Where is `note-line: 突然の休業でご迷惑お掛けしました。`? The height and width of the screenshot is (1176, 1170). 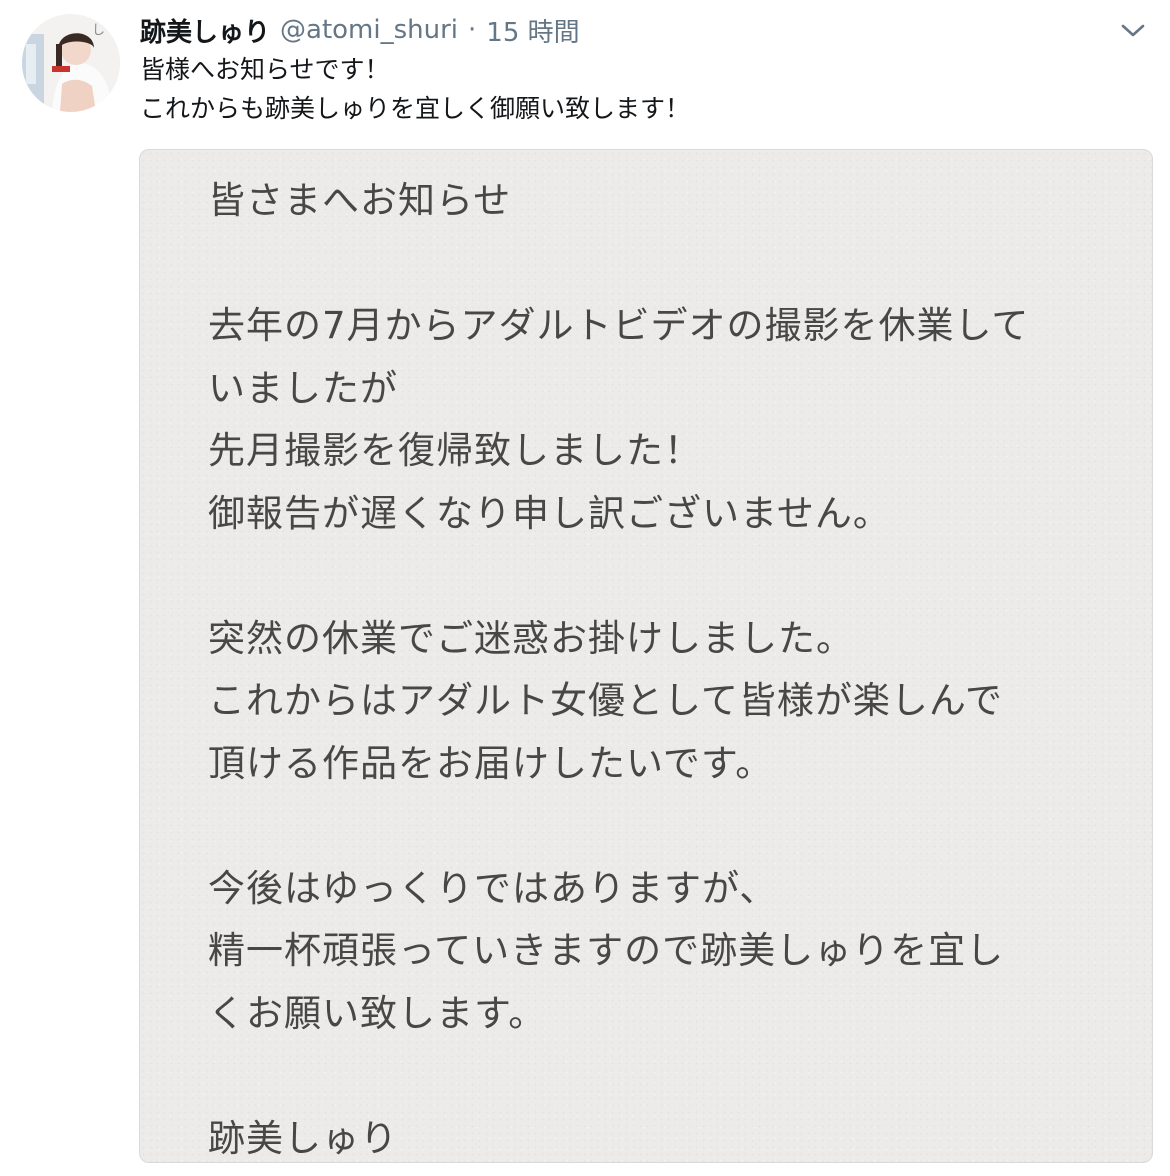
note-line: 突然の休業でご迷惑お掛けしました。 is located at coordinates (531, 638).